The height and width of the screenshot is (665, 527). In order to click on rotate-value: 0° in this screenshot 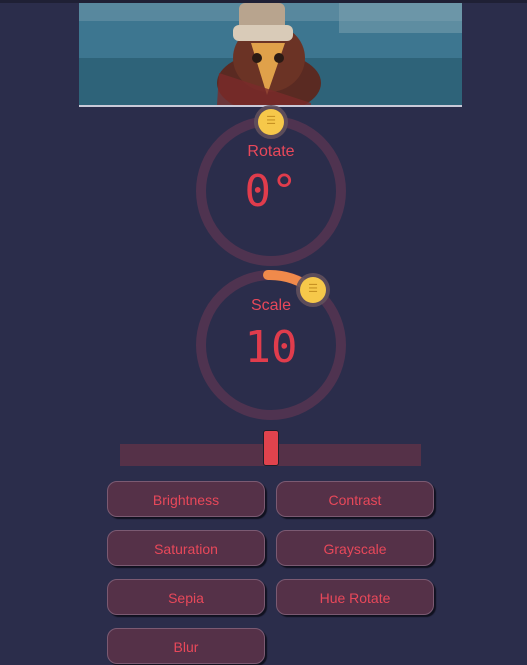, I will do `click(271, 191)`.